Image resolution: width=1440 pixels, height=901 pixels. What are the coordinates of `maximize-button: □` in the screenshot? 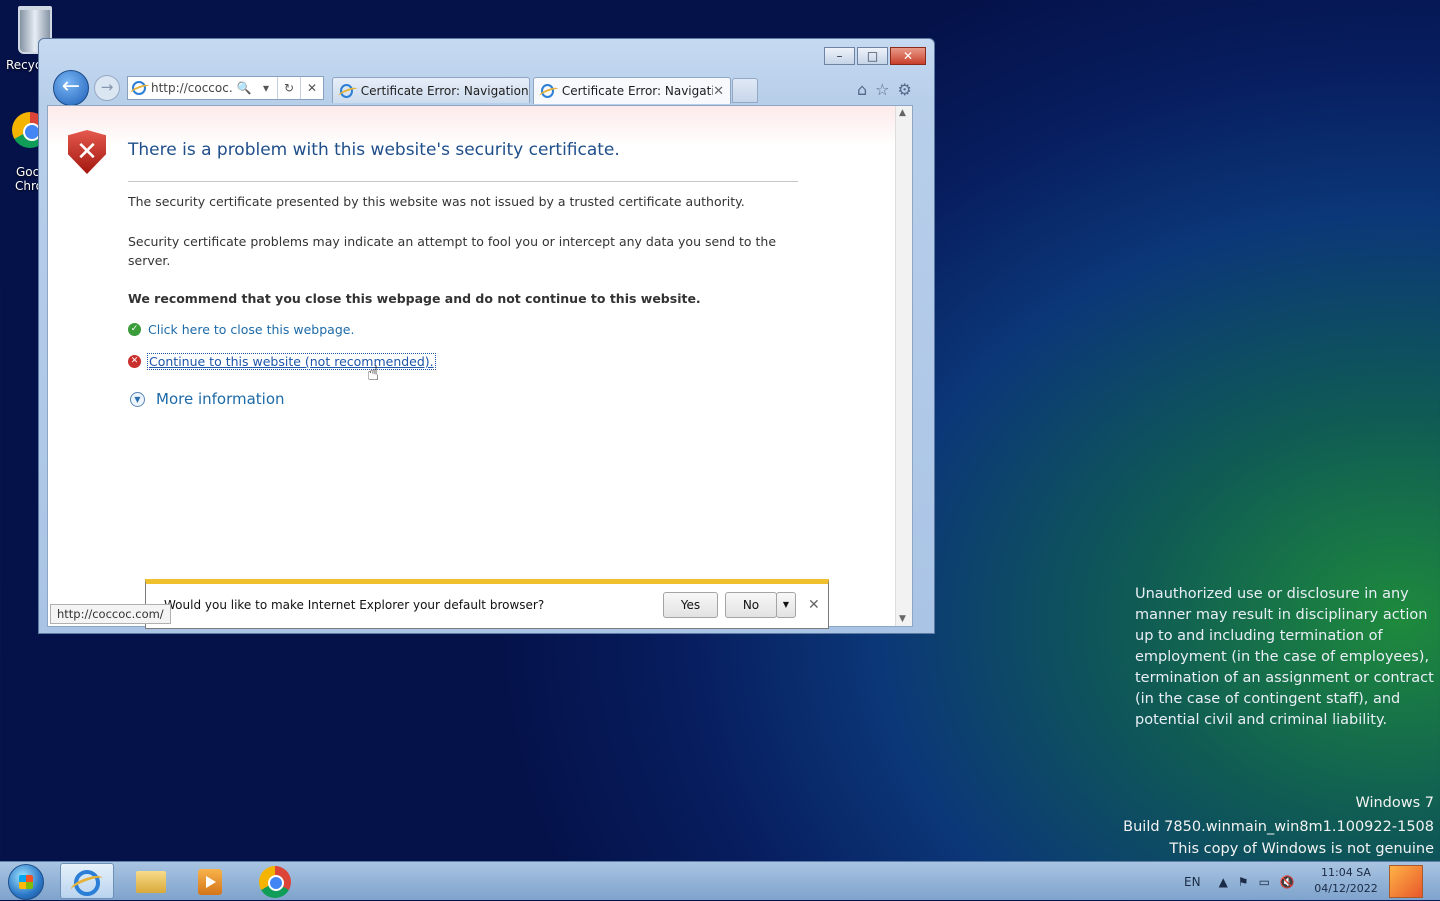 It's located at (872, 56).